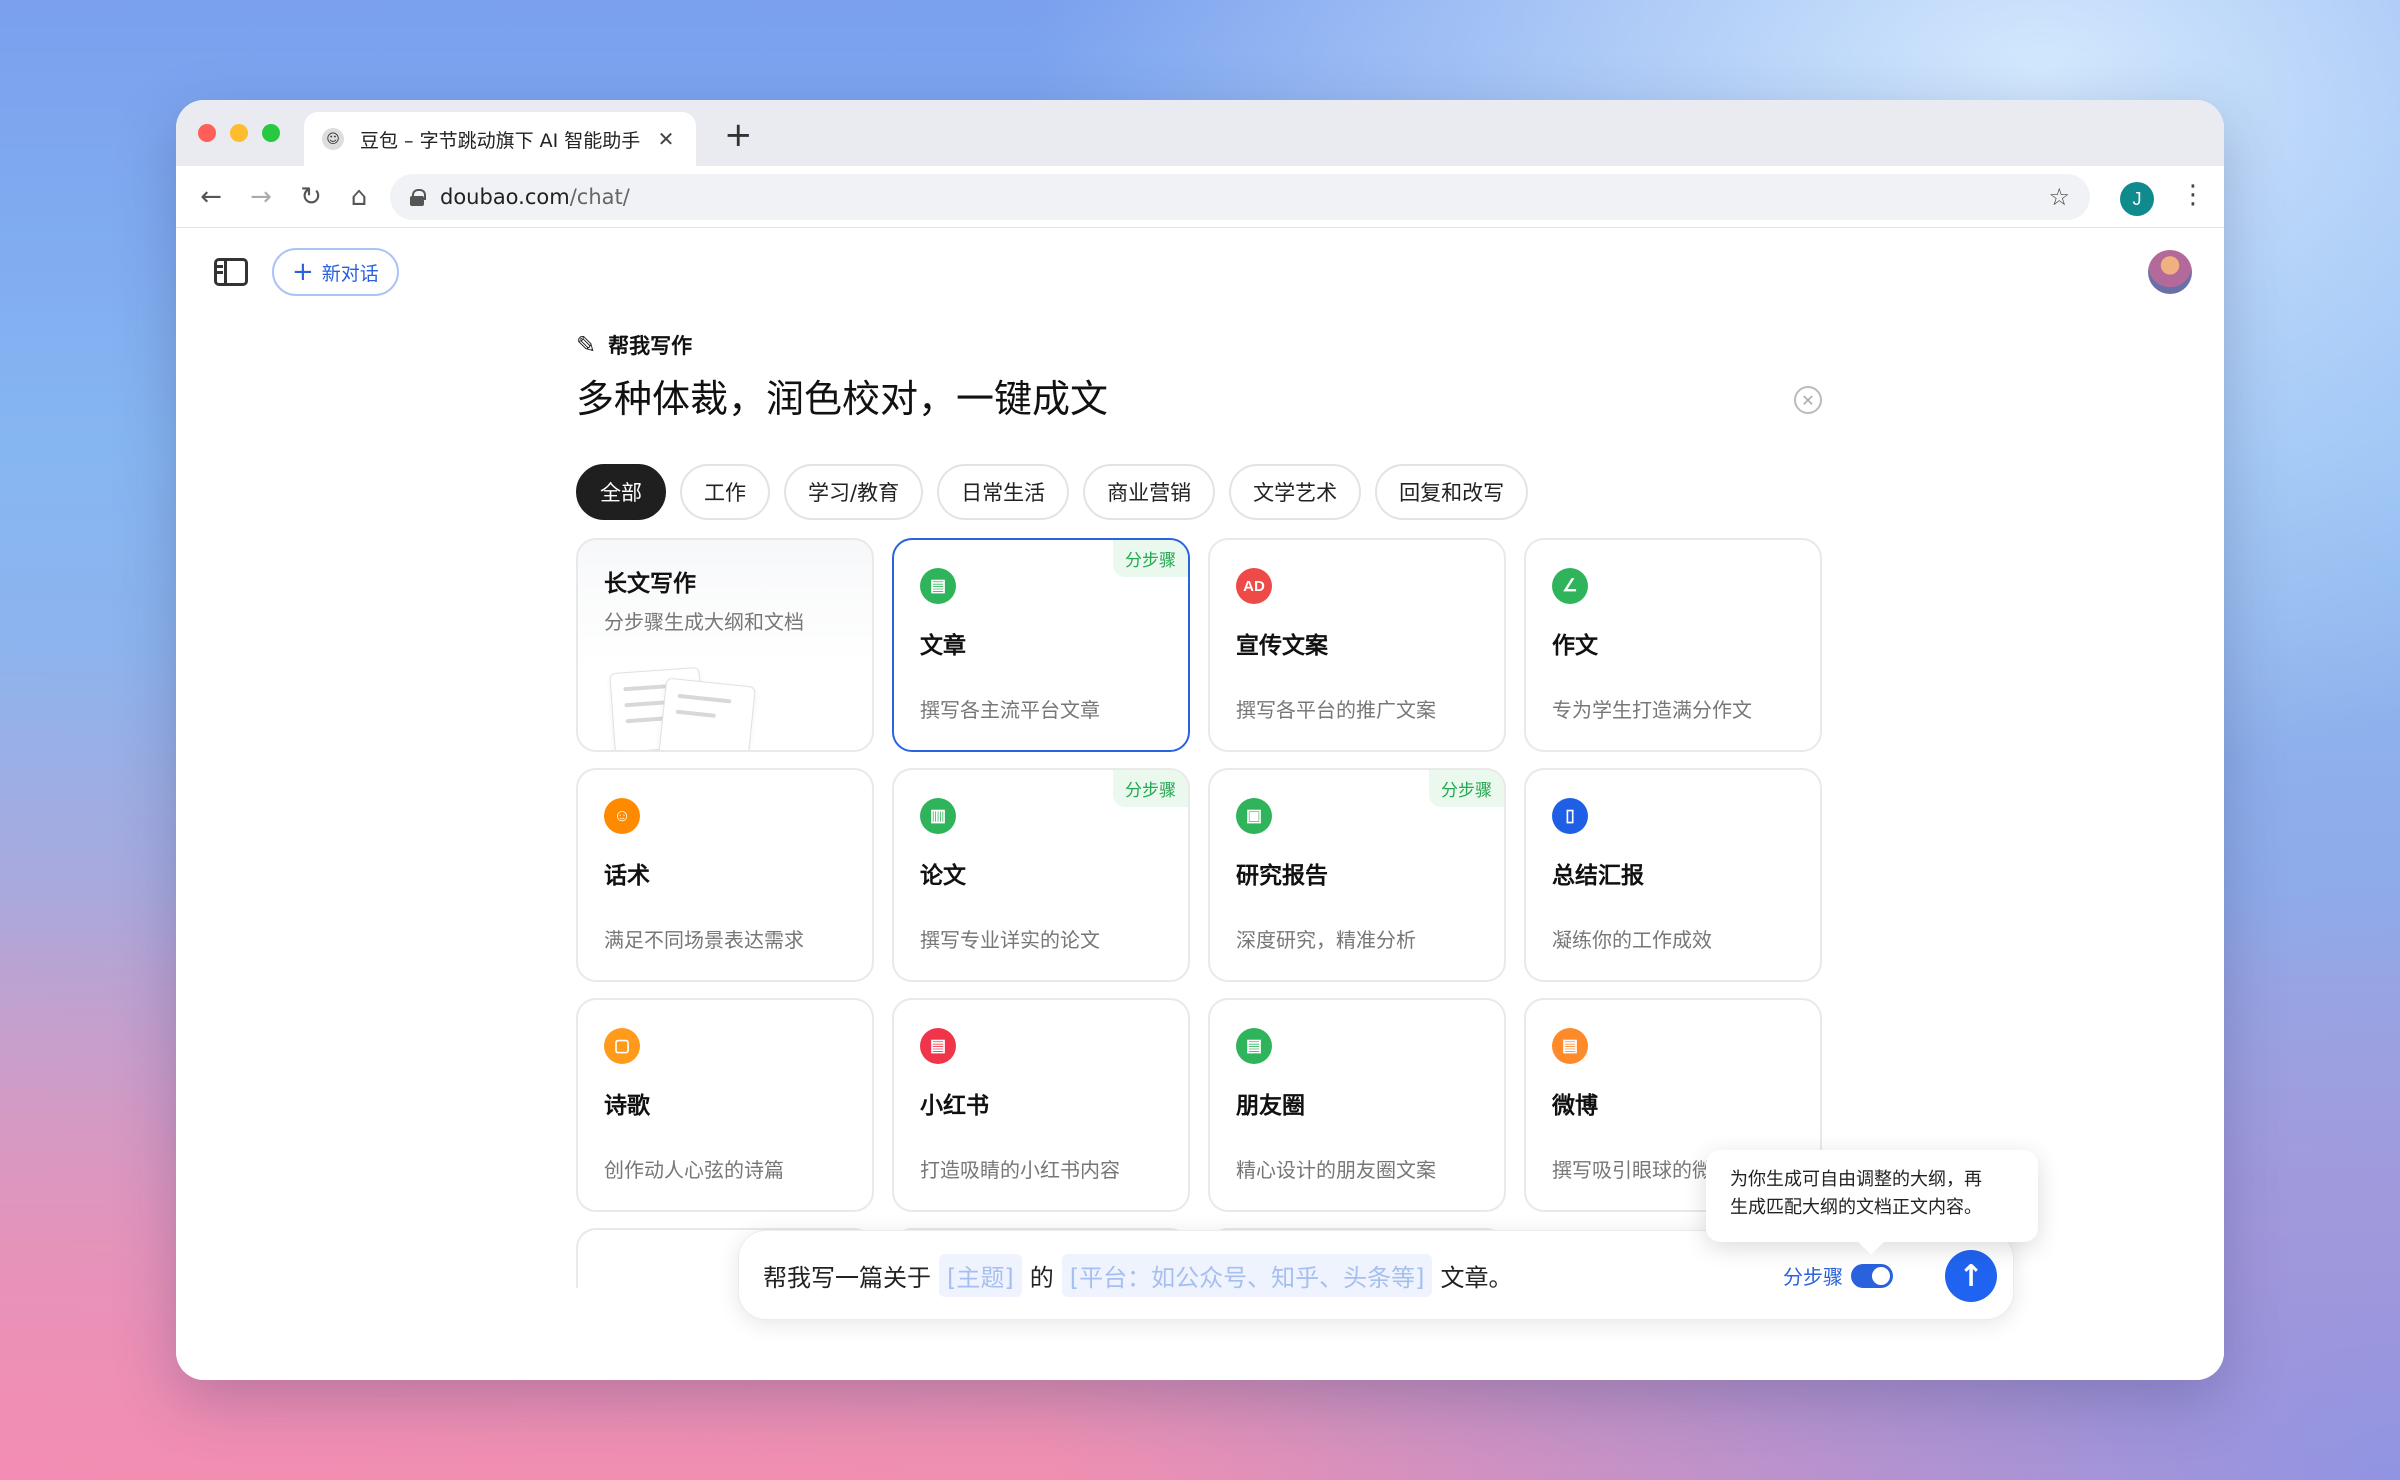  I want to click on writer-title: 多种体裁，润色校对，一键成文, so click(842, 399).